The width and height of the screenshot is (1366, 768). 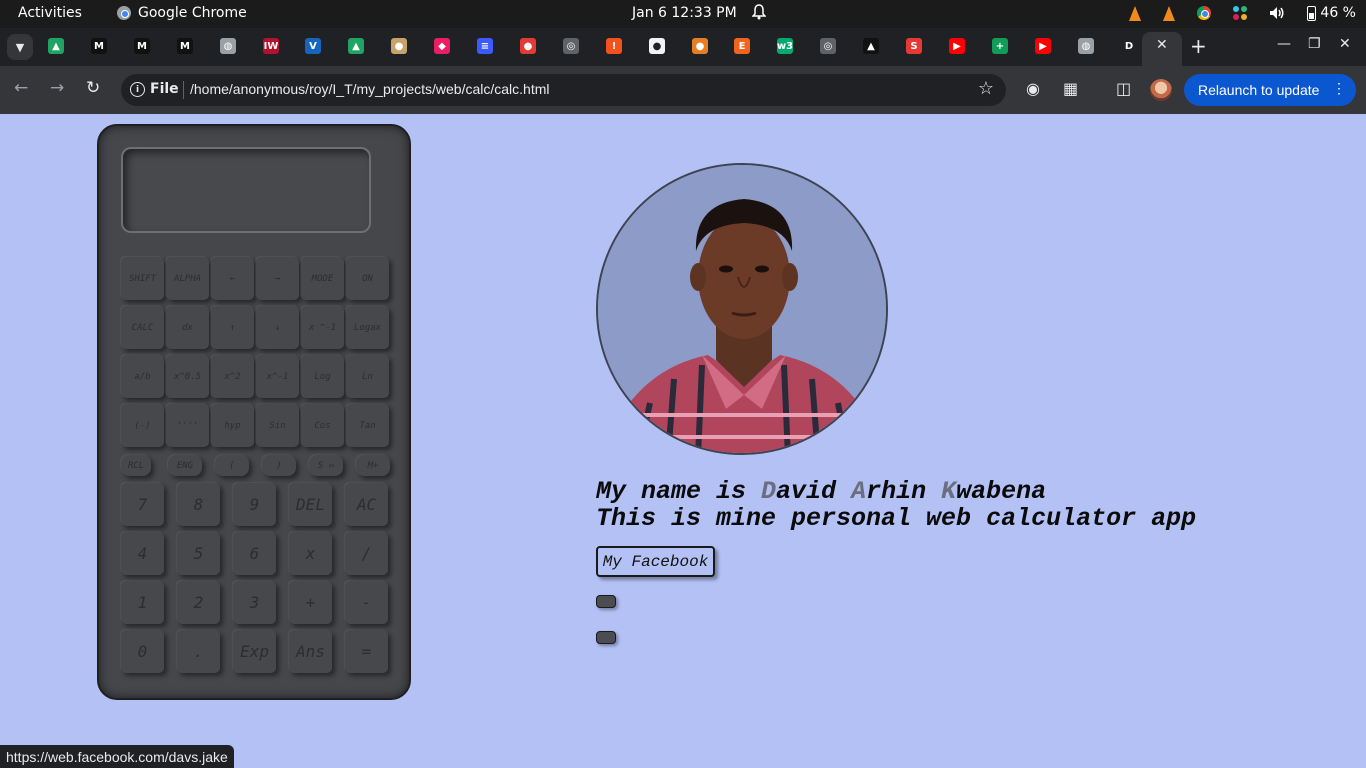 I want to click on calc-number-key: 9, so click(x=254, y=504).